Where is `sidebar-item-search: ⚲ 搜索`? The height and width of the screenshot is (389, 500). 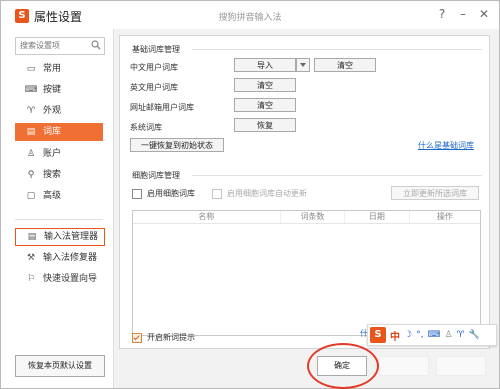
sidebar-item-search: ⚲ 搜索 is located at coordinates (59, 175).